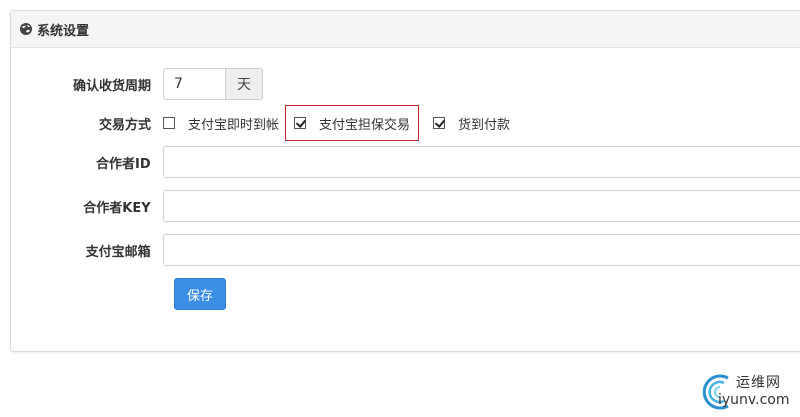 Image resolution: width=800 pixels, height=417 pixels. Describe the element at coordinates (365, 125) in the screenshot. I see `option-escrow-label: 支付宝担保交易` at that location.